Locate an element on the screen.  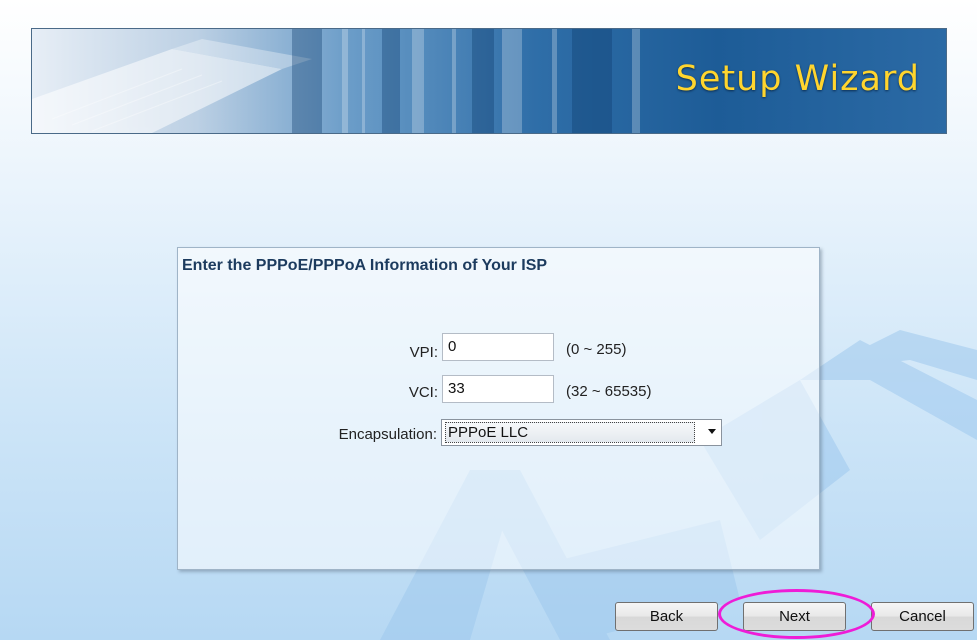
encapsulation-select: PPPoE LLC is located at coordinates (581, 432).